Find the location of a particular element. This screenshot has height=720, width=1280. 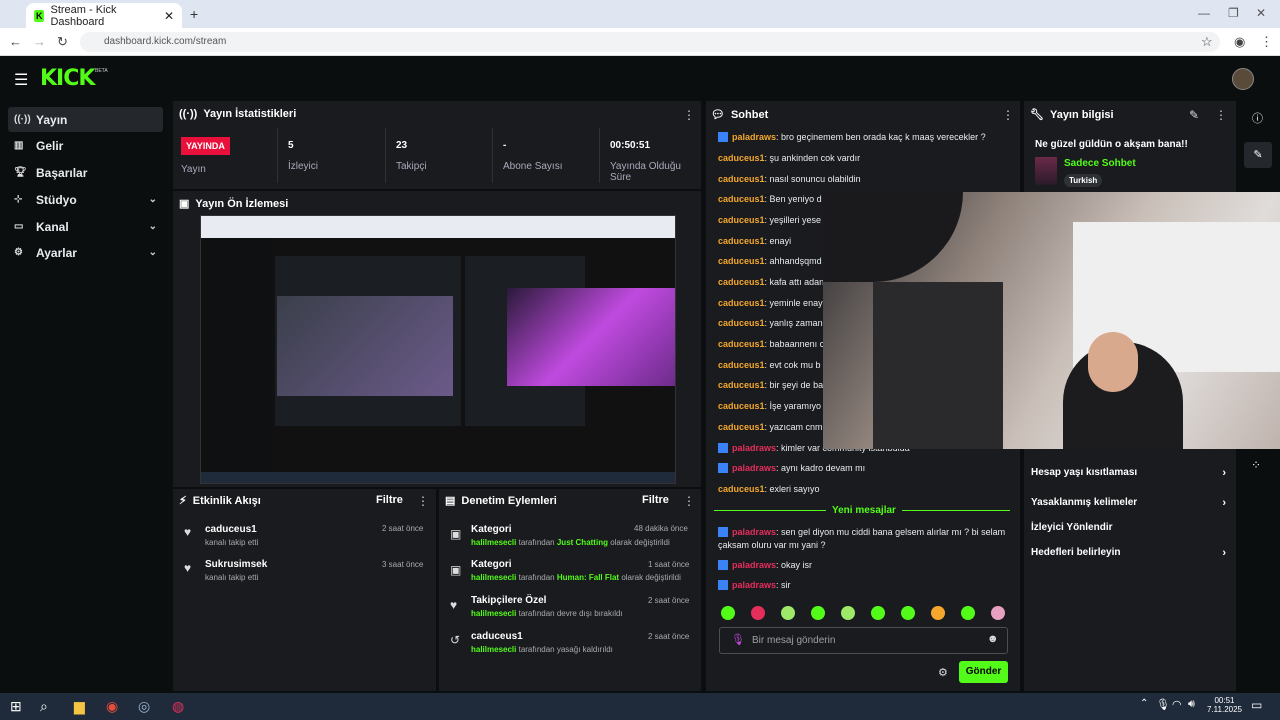

new-tab-icon: + is located at coordinates (194, 14).